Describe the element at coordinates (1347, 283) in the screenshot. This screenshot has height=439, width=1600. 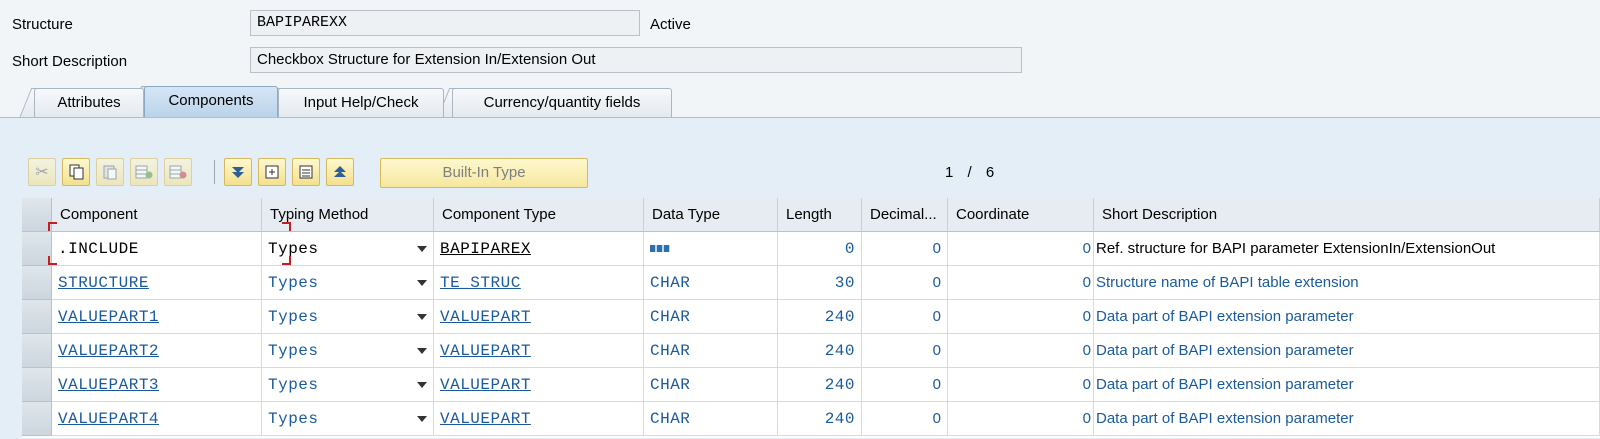
I see `short-description-cell: Structure name of BAPI table extension` at that location.